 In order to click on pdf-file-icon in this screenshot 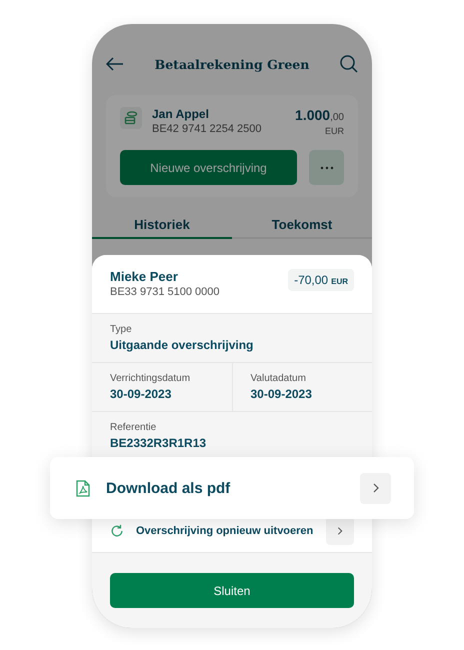, I will do `click(83, 488)`.